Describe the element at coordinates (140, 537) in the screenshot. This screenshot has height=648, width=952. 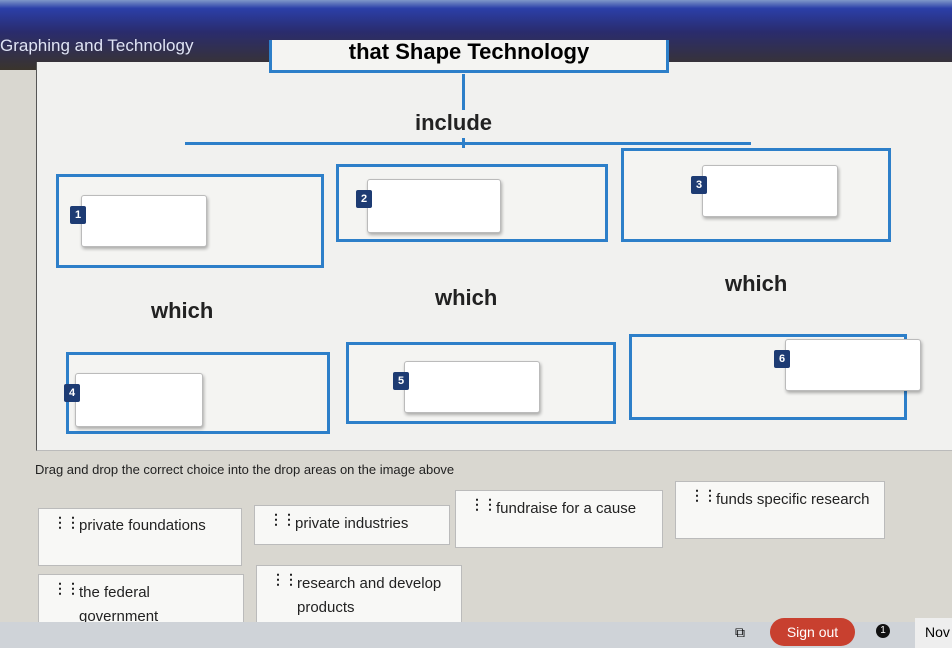
I see `choice-private-foundations: ⋮⋮ private foundations` at that location.